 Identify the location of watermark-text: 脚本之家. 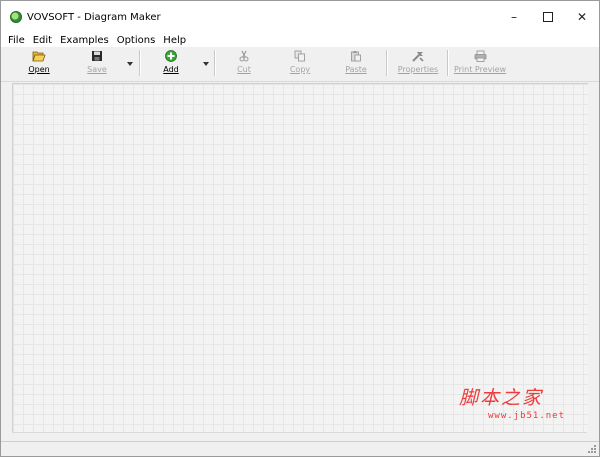
(501, 398).